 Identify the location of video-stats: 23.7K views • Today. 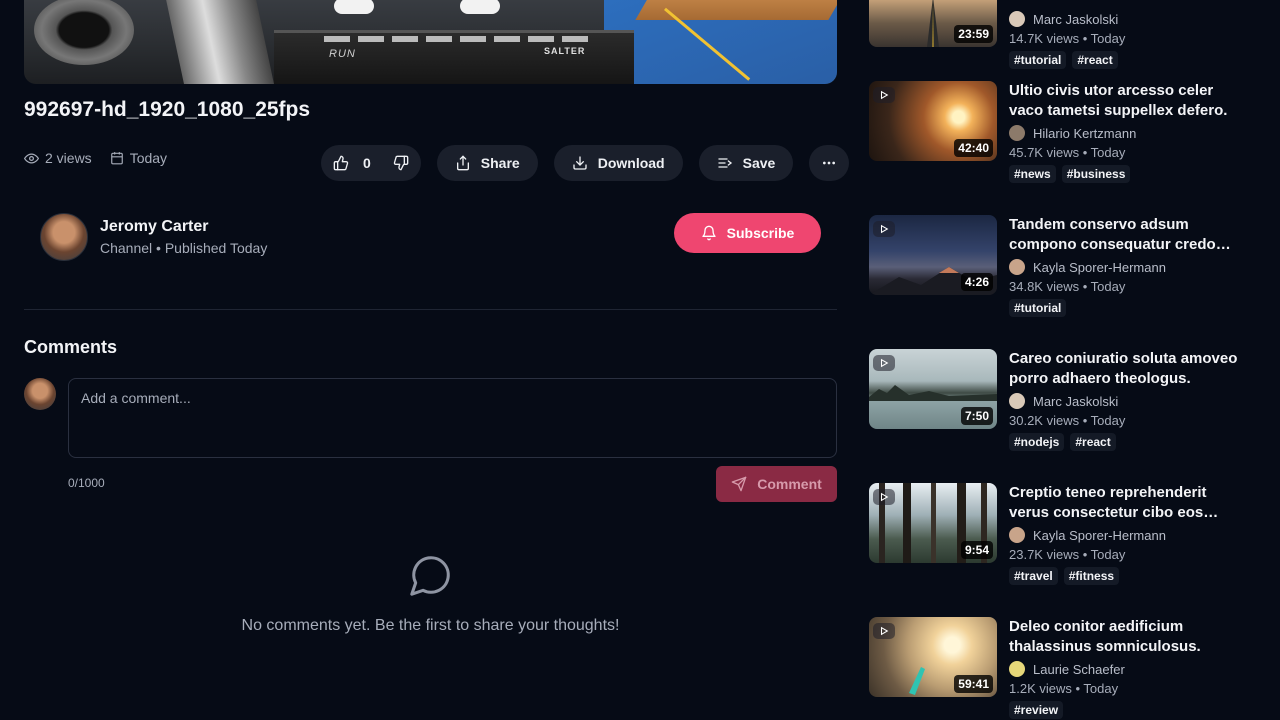
(1067, 554).